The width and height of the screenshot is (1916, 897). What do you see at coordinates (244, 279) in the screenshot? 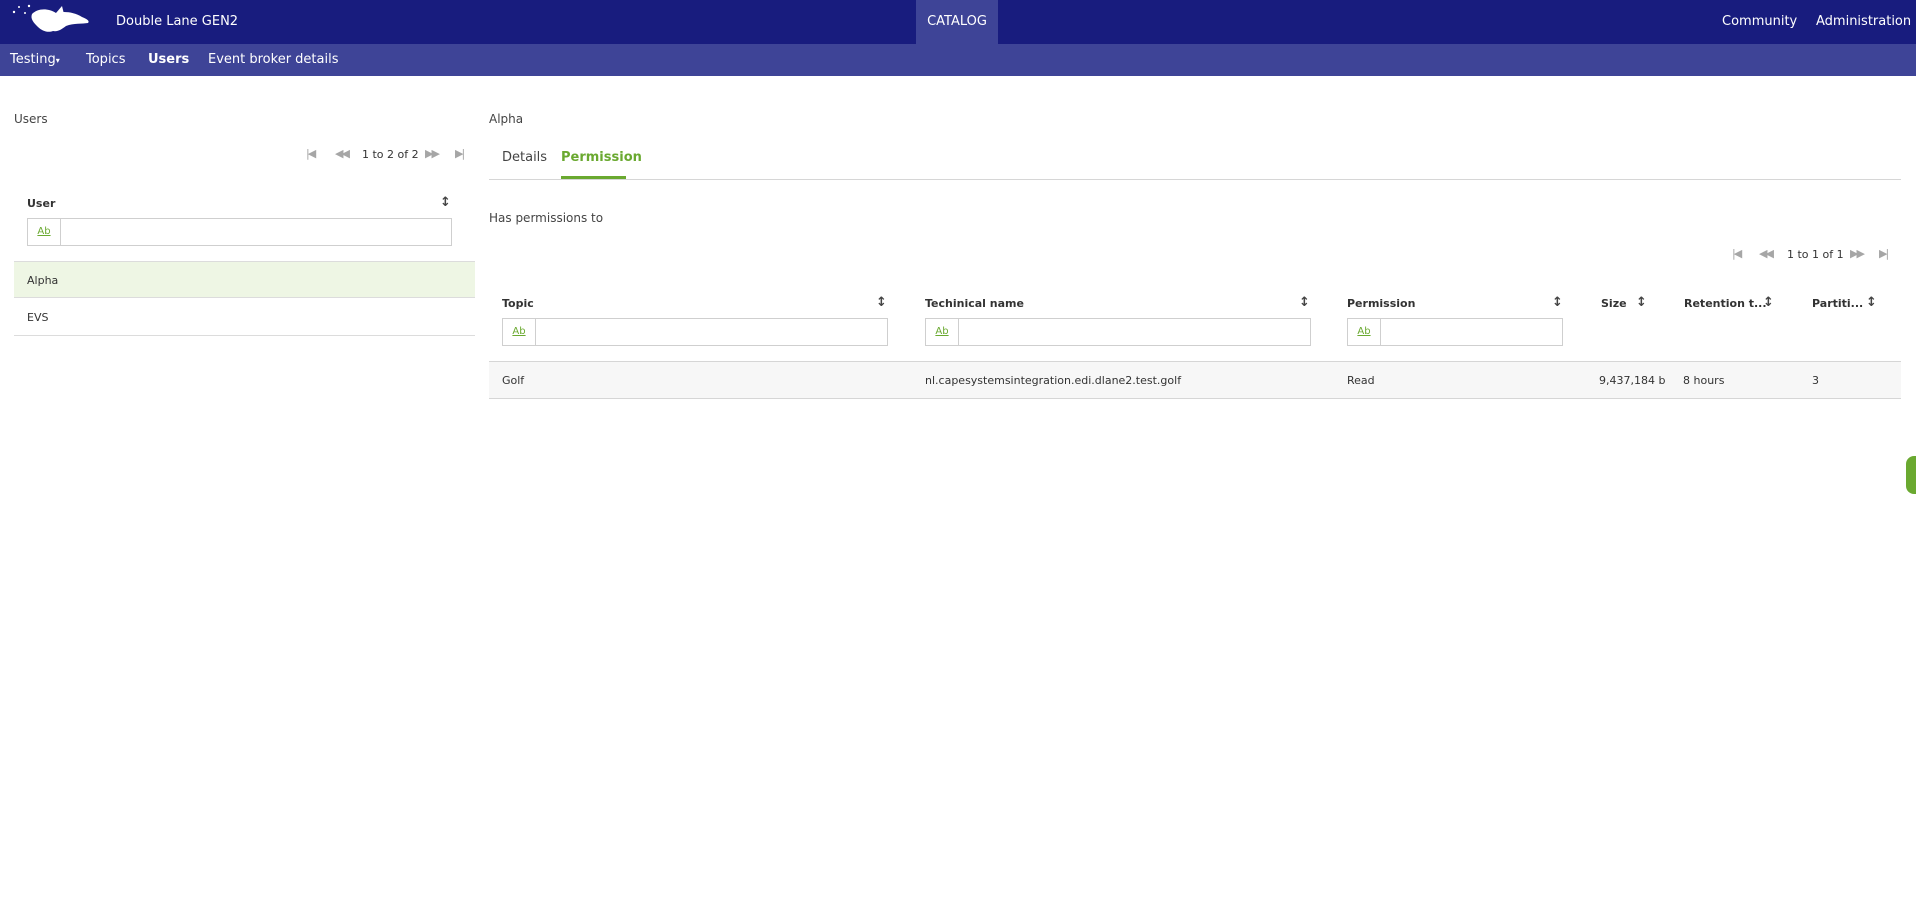
I see `list-item: Alpha` at bounding box center [244, 279].